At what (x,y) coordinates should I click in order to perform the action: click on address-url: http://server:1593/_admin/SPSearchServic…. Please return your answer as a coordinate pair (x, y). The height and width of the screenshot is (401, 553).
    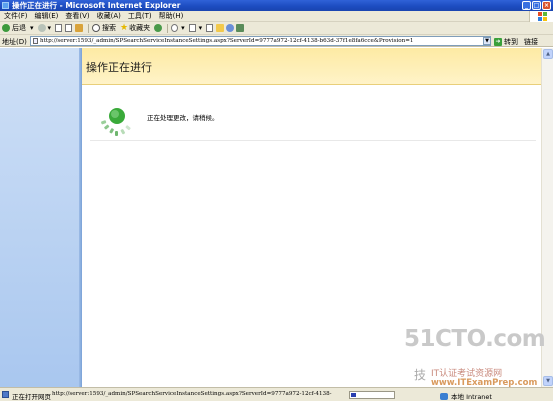
    Looking at the image, I should click on (227, 41).